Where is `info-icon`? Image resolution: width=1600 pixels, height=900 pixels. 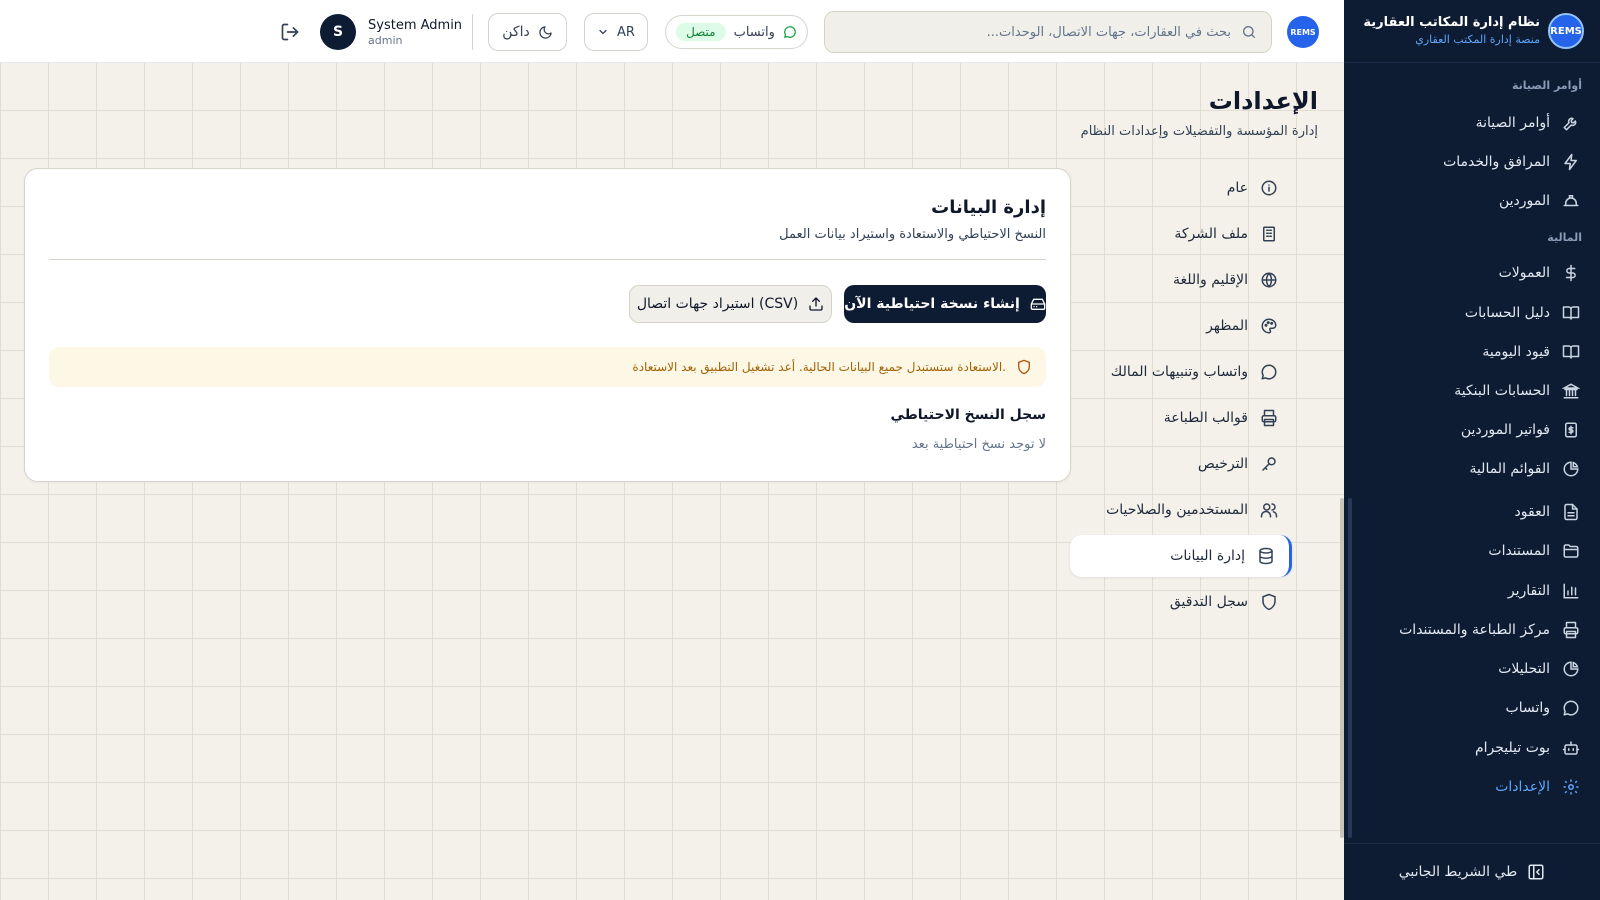 info-icon is located at coordinates (1269, 188).